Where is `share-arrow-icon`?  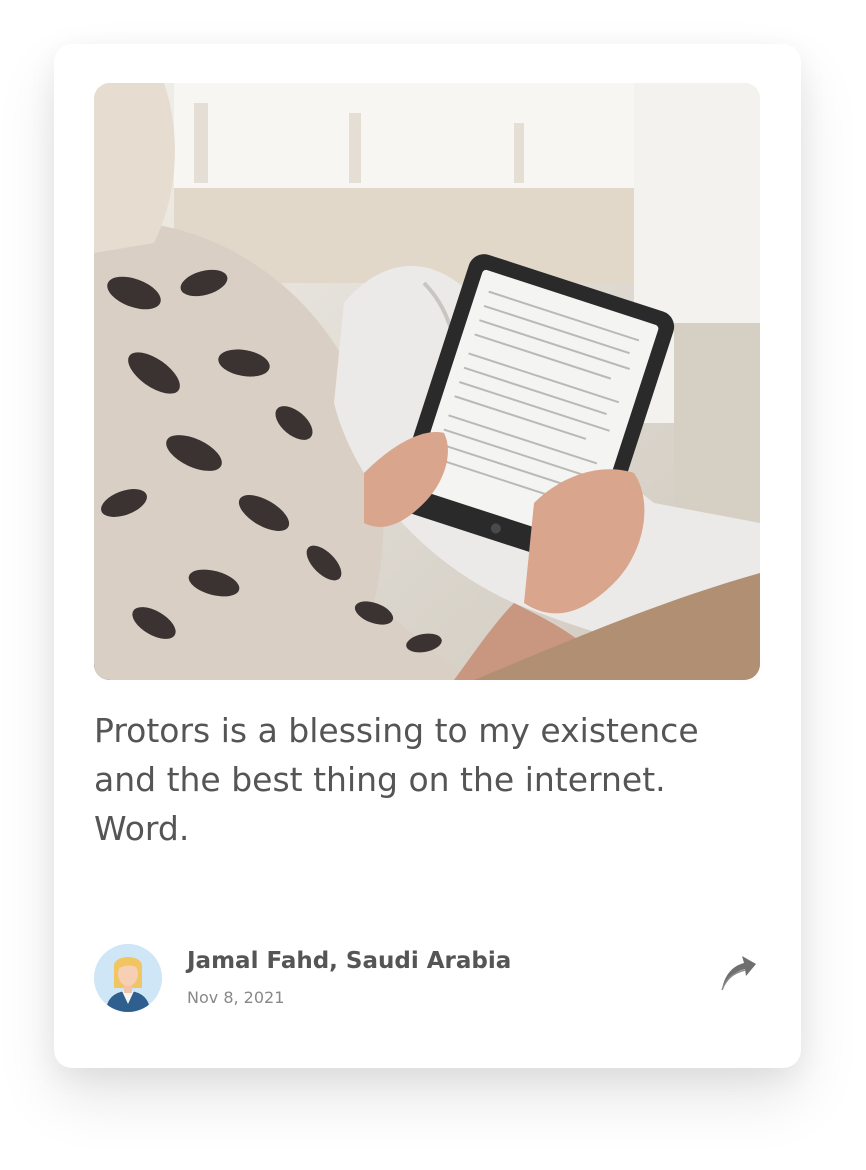
share-arrow-icon is located at coordinates (739, 972).